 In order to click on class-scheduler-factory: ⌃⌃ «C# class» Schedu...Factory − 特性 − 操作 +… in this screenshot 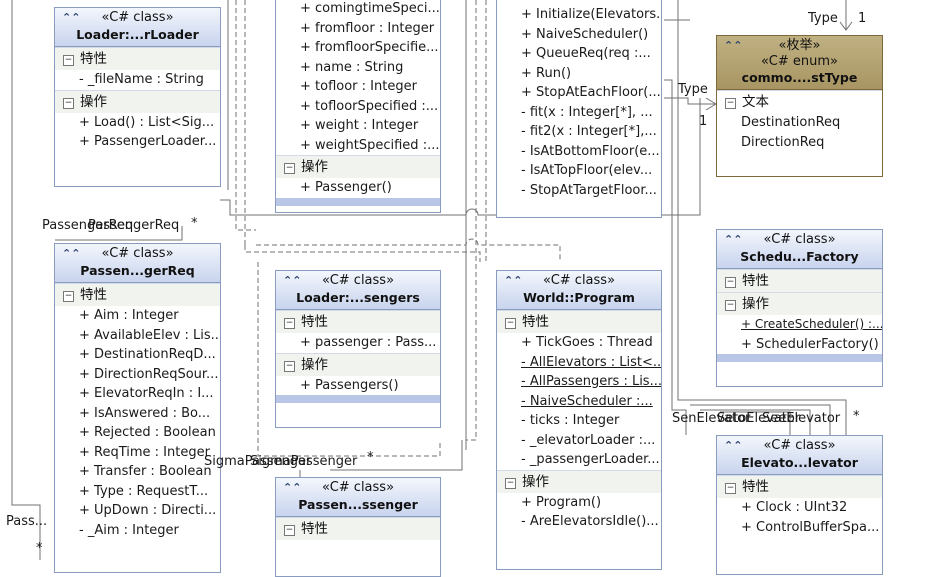, I will do `click(799, 308)`.